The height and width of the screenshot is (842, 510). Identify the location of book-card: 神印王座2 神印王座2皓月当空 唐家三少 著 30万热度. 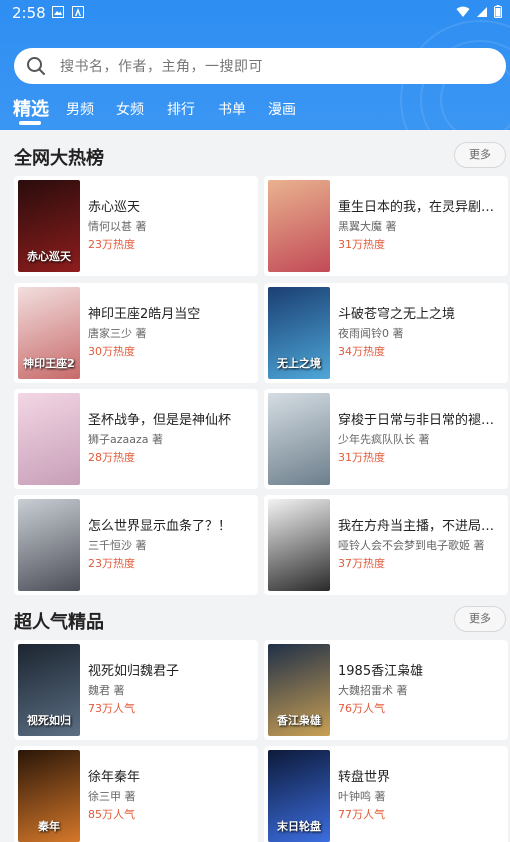
(136, 333).